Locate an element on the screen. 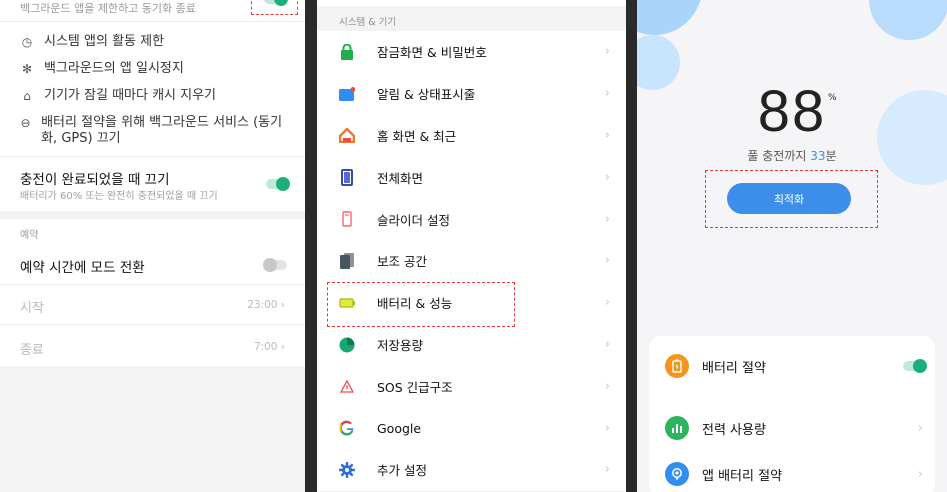  empty-area is located at coordinates (152, 429).